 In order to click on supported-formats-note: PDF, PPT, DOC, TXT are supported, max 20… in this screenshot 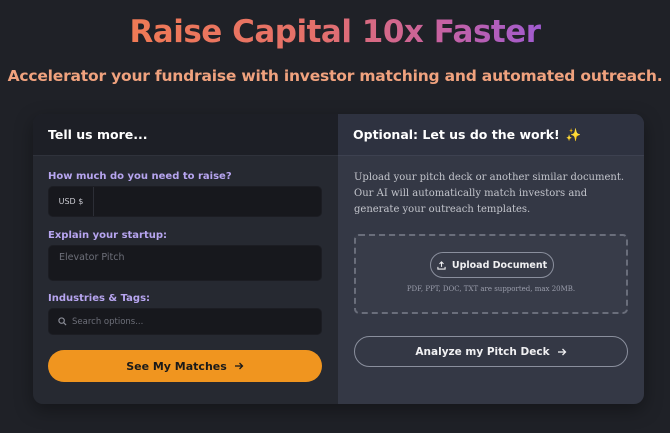, I will do `click(491, 289)`.